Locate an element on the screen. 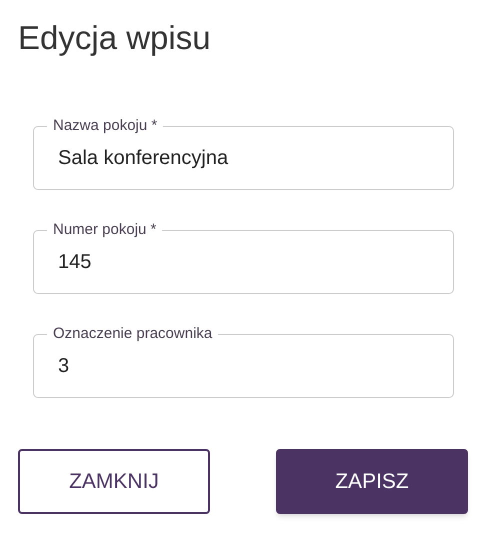 Image resolution: width=486 pixels, height=535 pixels. dialog-button: ZAMKNIJ is located at coordinates (114, 481).